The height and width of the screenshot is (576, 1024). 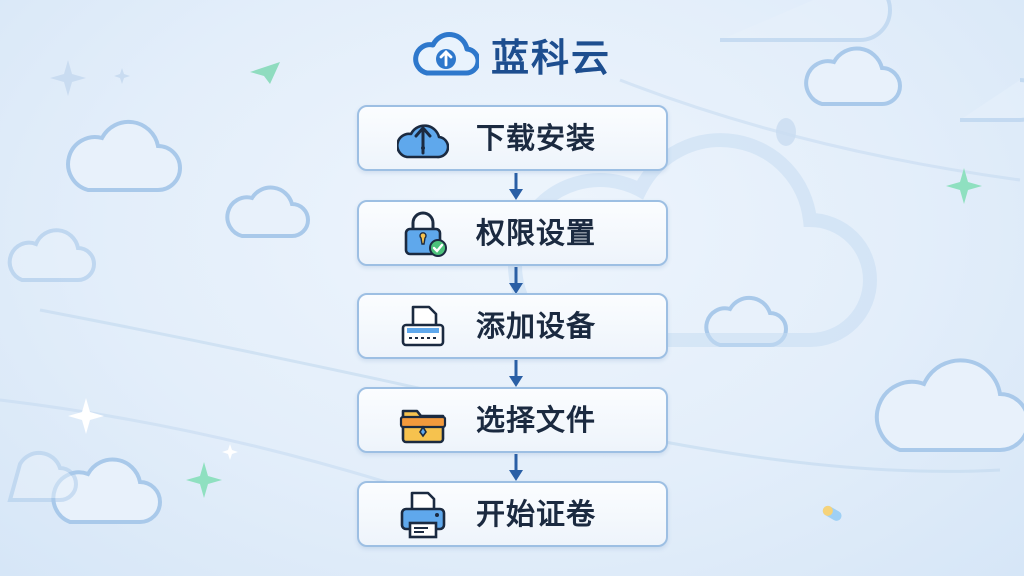 I want to click on step-start-printing: 开始证卷, so click(x=512, y=514).